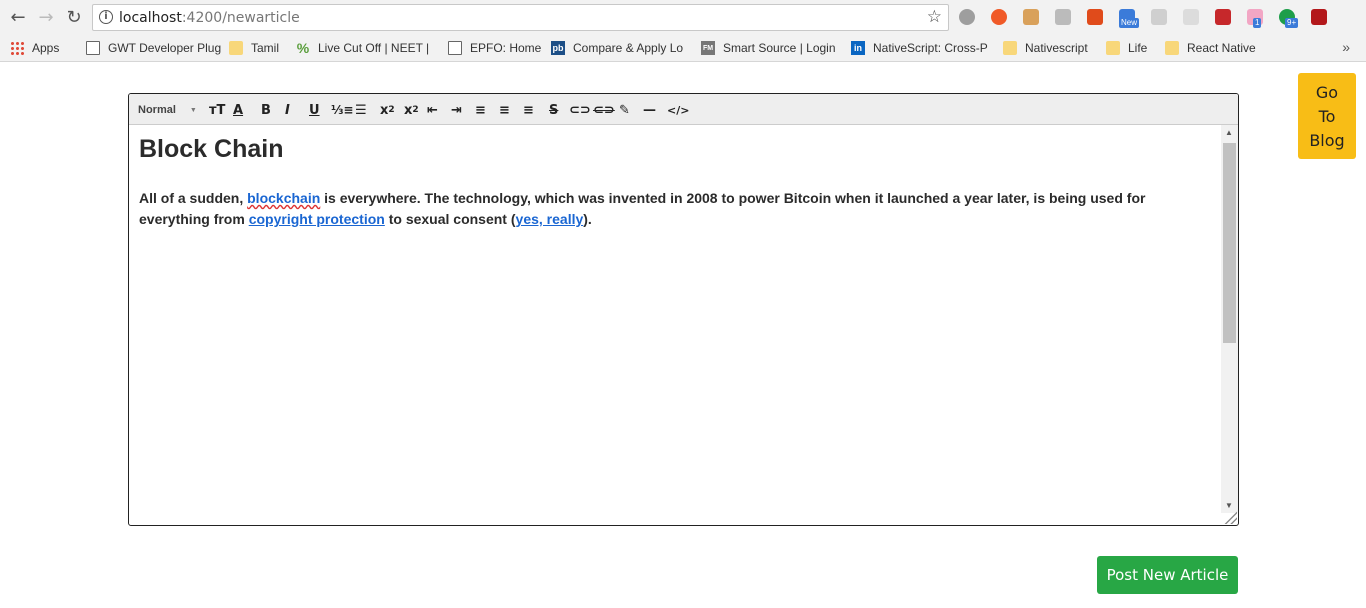 The image size is (1366, 608). What do you see at coordinates (1292, 23) in the screenshot?
I see `extension-badge: 9+` at bounding box center [1292, 23].